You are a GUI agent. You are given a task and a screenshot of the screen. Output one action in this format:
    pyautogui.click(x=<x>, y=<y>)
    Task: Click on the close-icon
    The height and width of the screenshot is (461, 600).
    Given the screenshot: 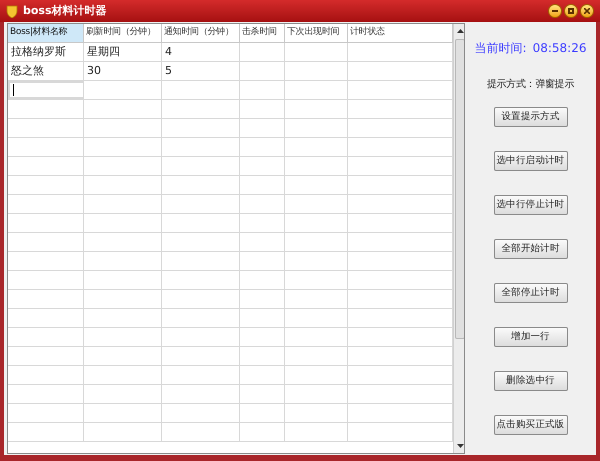 What is the action you would take?
    pyautogui.click(x=587, y=11)
    